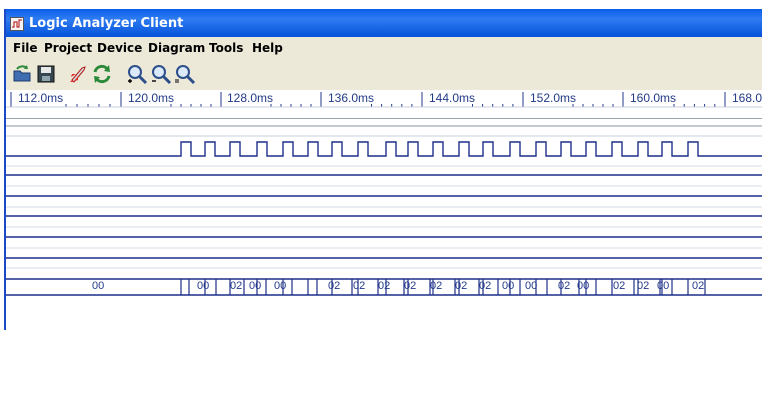 The image size is (762, 400). Describe the element at coordinates (106, 23) in the screenshot. I see `window-title: Logic Analyzer Client` at that location.